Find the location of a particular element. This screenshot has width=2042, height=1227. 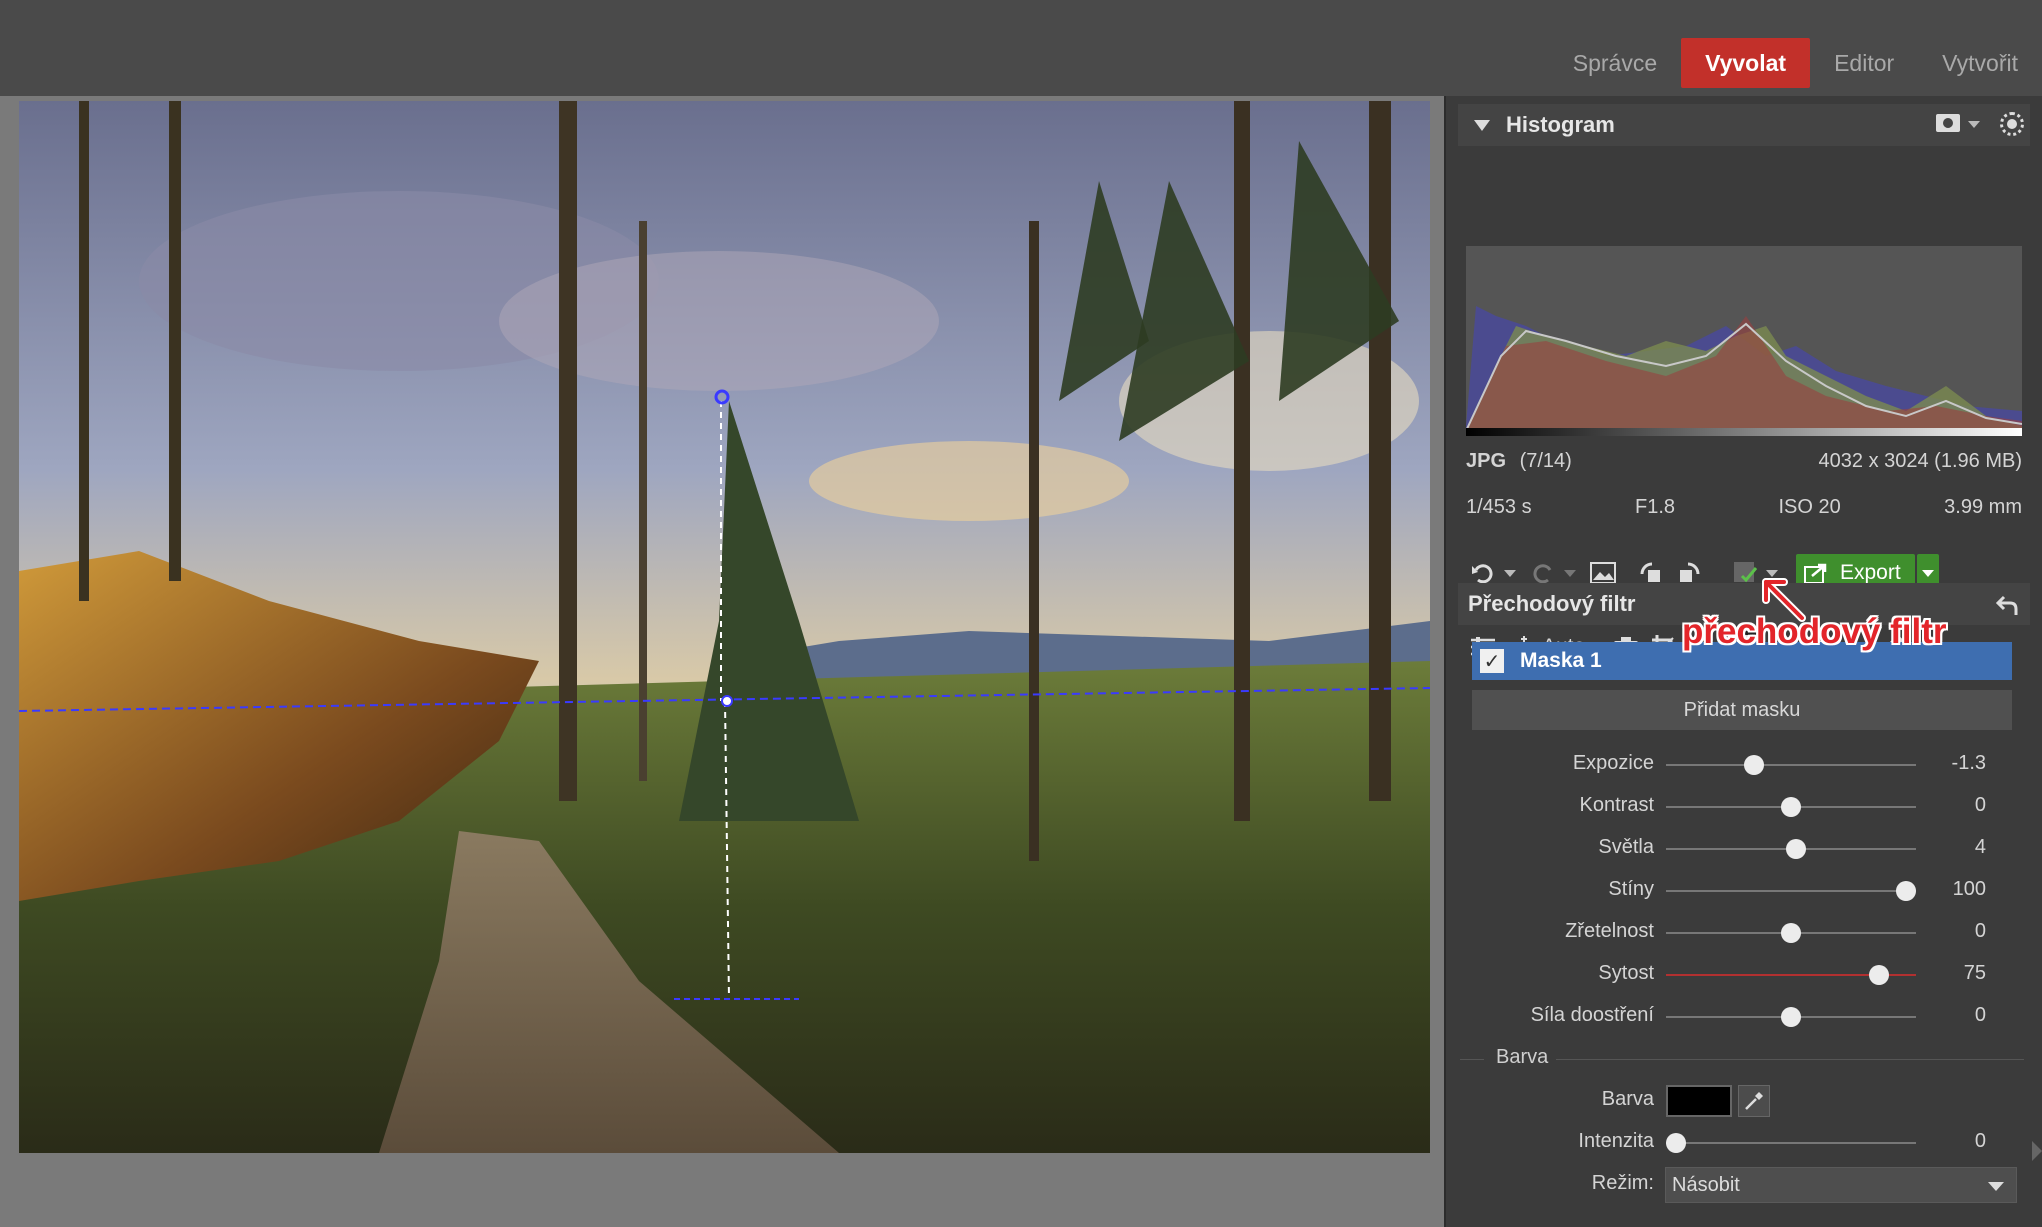

slider-value: 75 is located at coordinates (1975, 973).